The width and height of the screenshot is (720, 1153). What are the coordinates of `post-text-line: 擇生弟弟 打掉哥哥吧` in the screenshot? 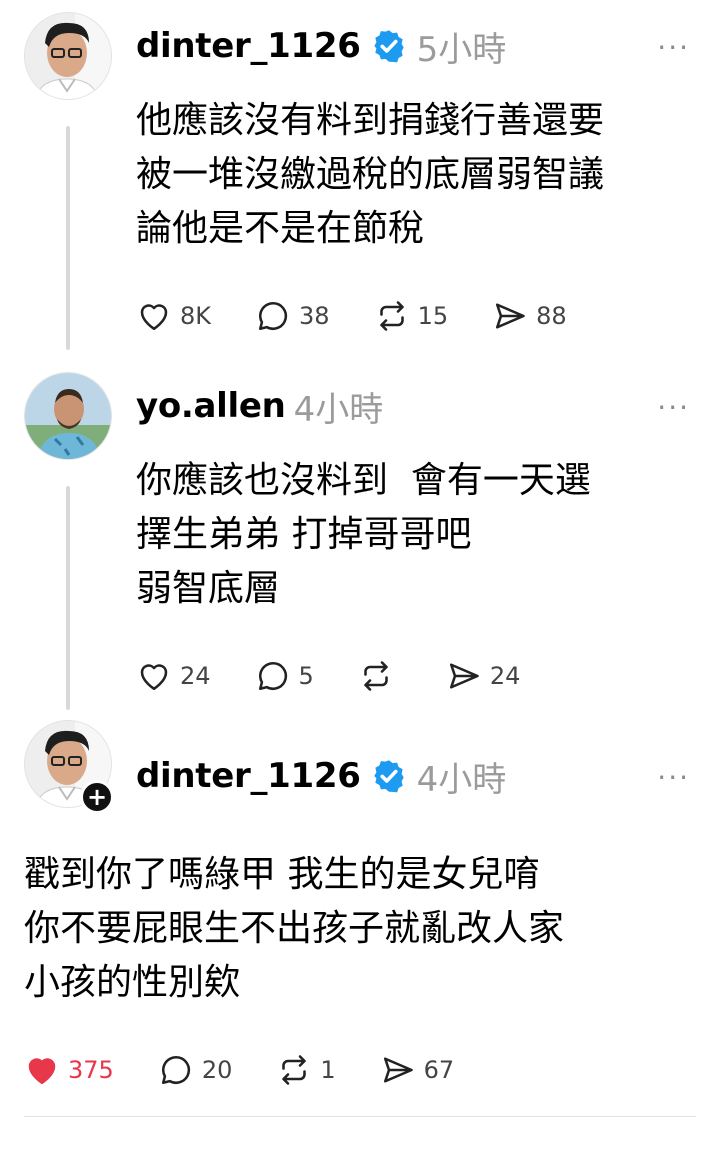 It's located at (304, 534).